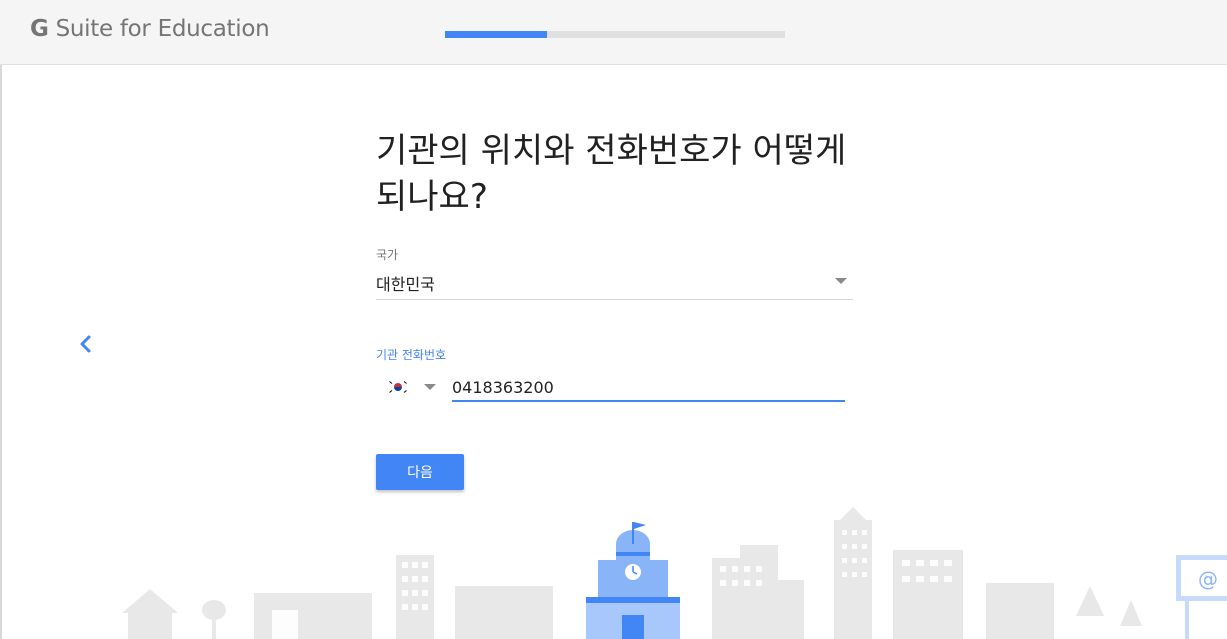  Describe the element at coordinates (614, 284) in the screenshot. I see `country-select: 대한민국` at that location.